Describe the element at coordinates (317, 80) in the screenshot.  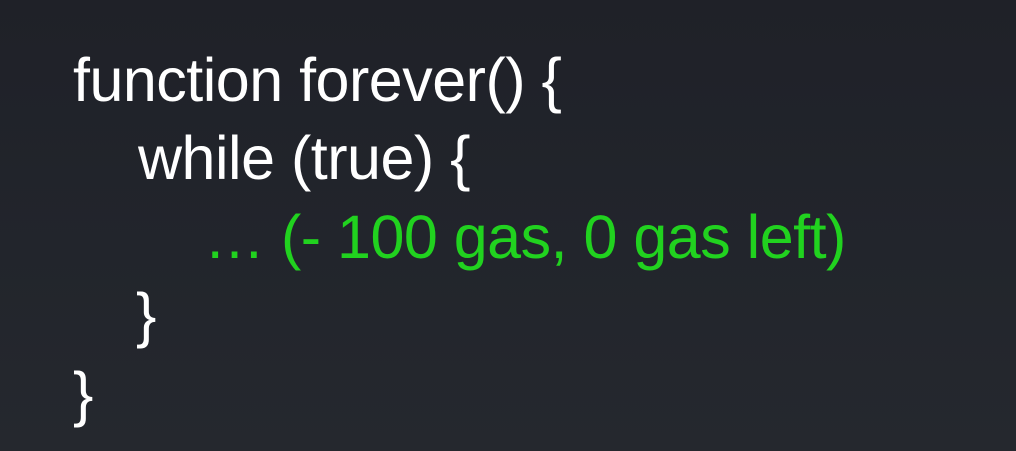
I see `code-line-function-declaration: function forever() {` at that location.